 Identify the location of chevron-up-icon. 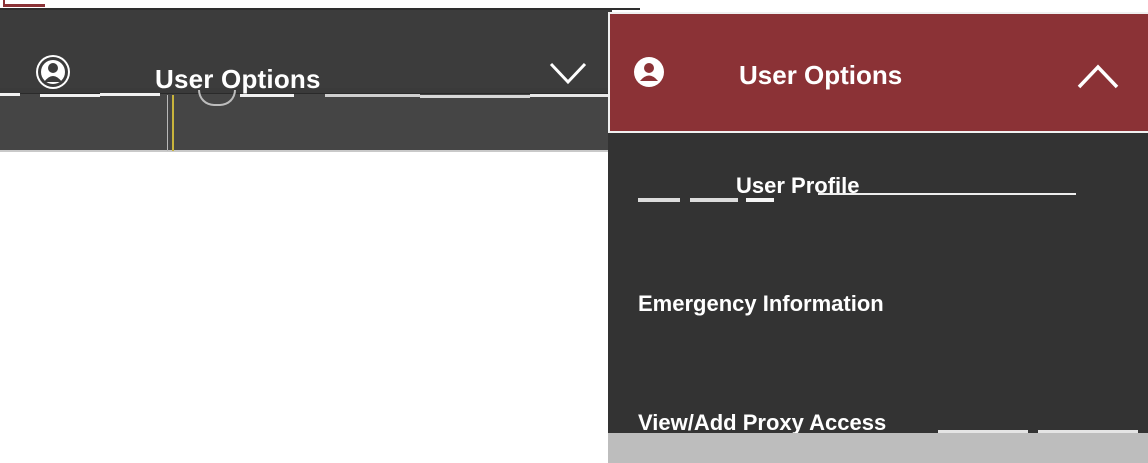
(1098, 76).